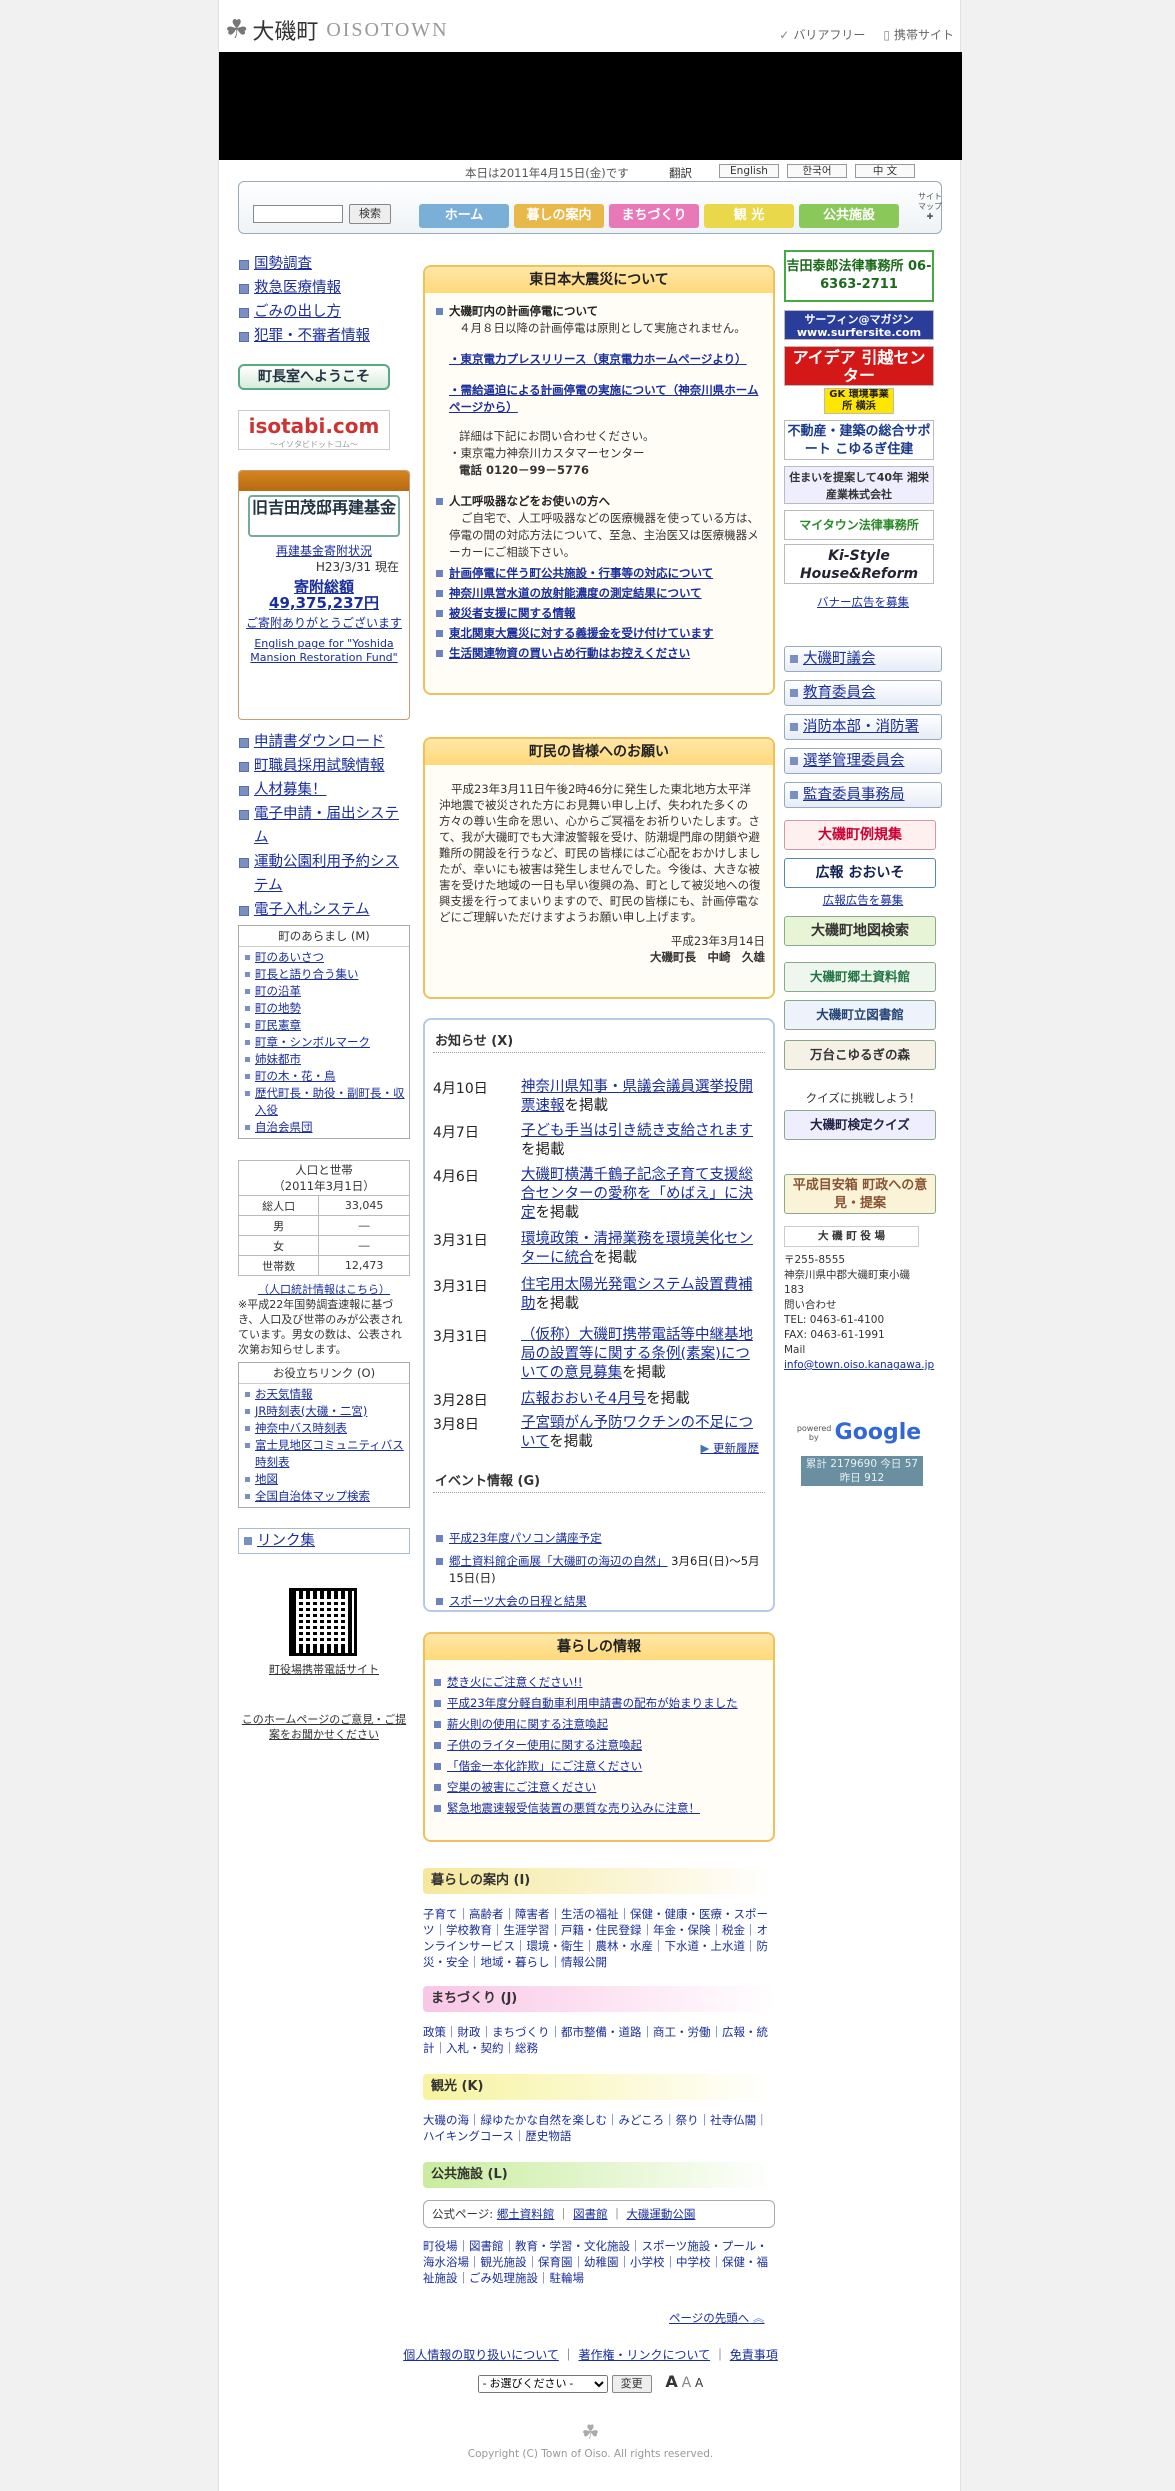 The height and width of the screenshot is (2491, 1175). Describe the element at coordinates (859, 1432) in the screenshot. I see `google-badge: powered by Google` at that location.